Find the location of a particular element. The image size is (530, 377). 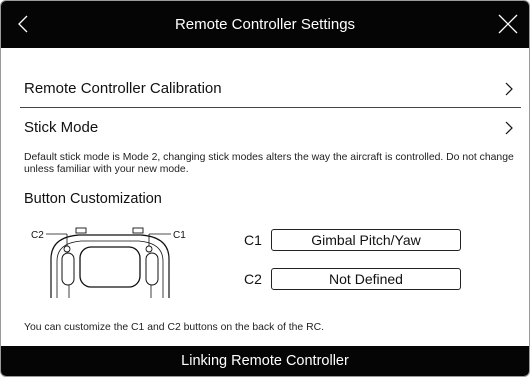

c2-assignment-select: Not Defined is located at coordinates (366, 279).